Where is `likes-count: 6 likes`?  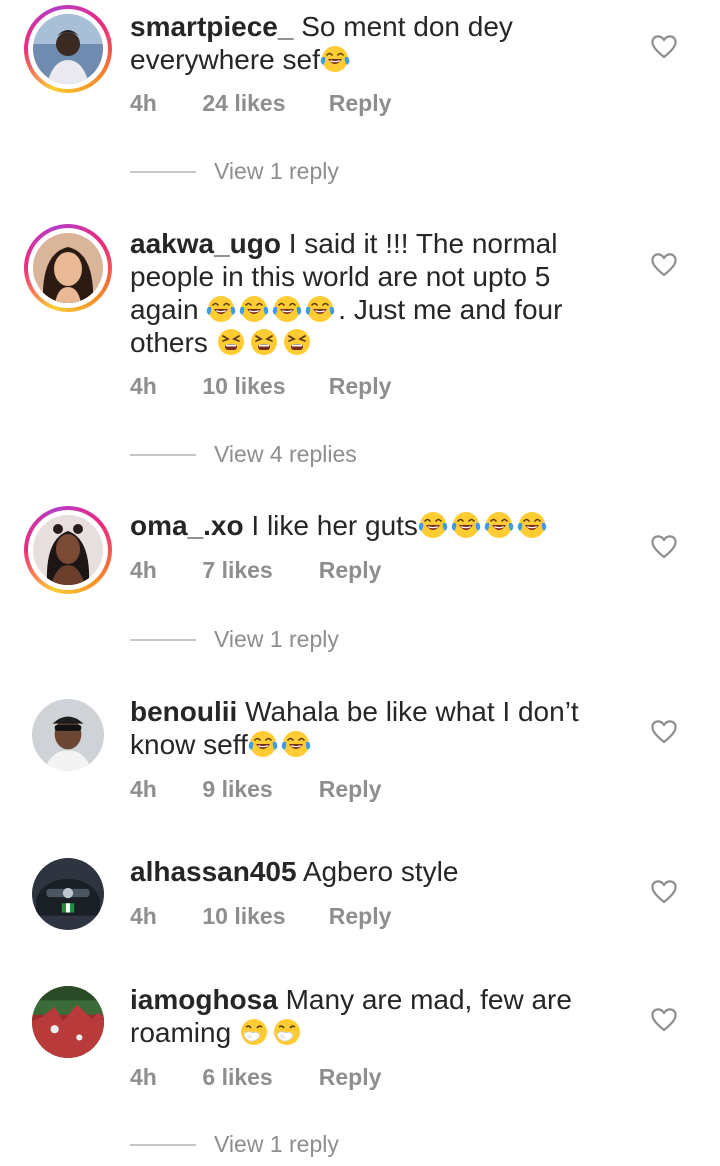
likes-count: 6 likes is located at coordinates (257, 1077).